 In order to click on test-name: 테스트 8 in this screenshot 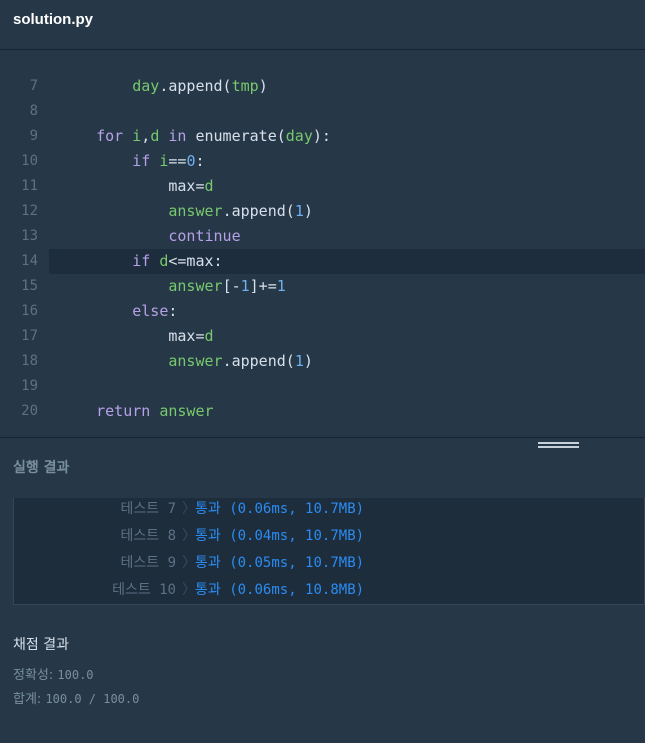, I will do `click(148, 536)`.